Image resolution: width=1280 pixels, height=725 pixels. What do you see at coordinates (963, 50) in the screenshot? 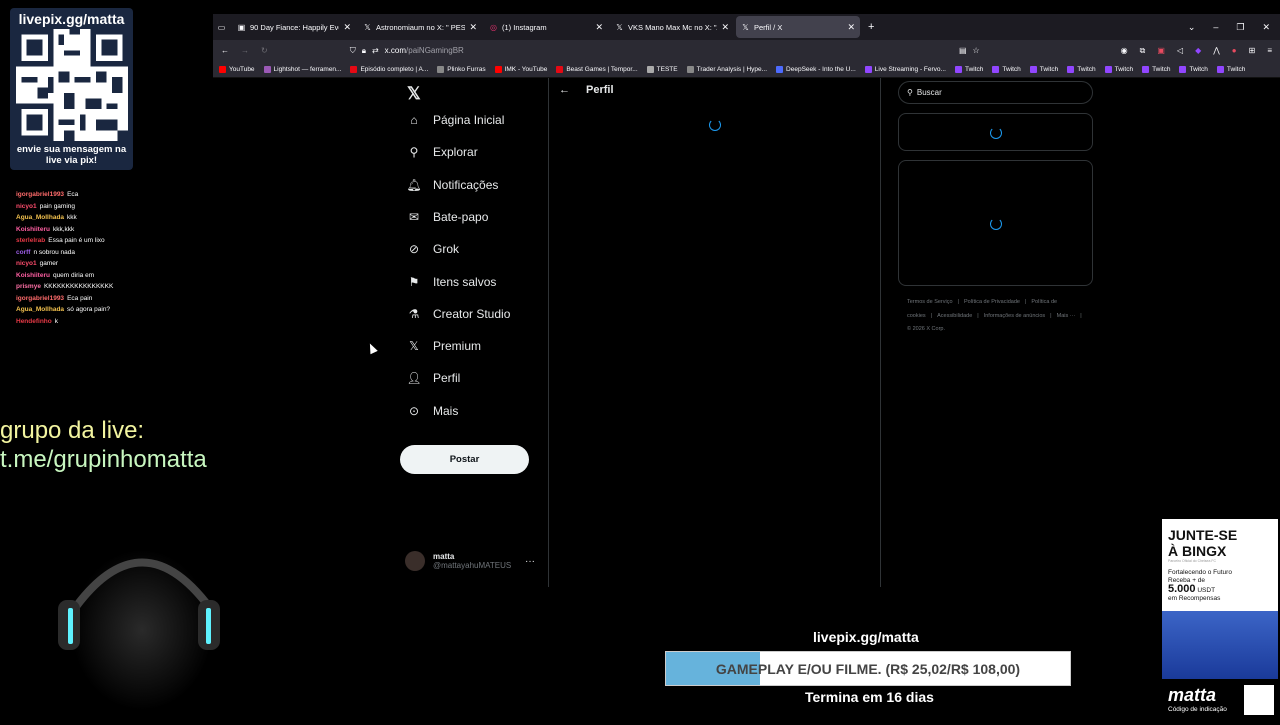
I see `reader-view-icon: ▤` at bounding box center [963, 50].